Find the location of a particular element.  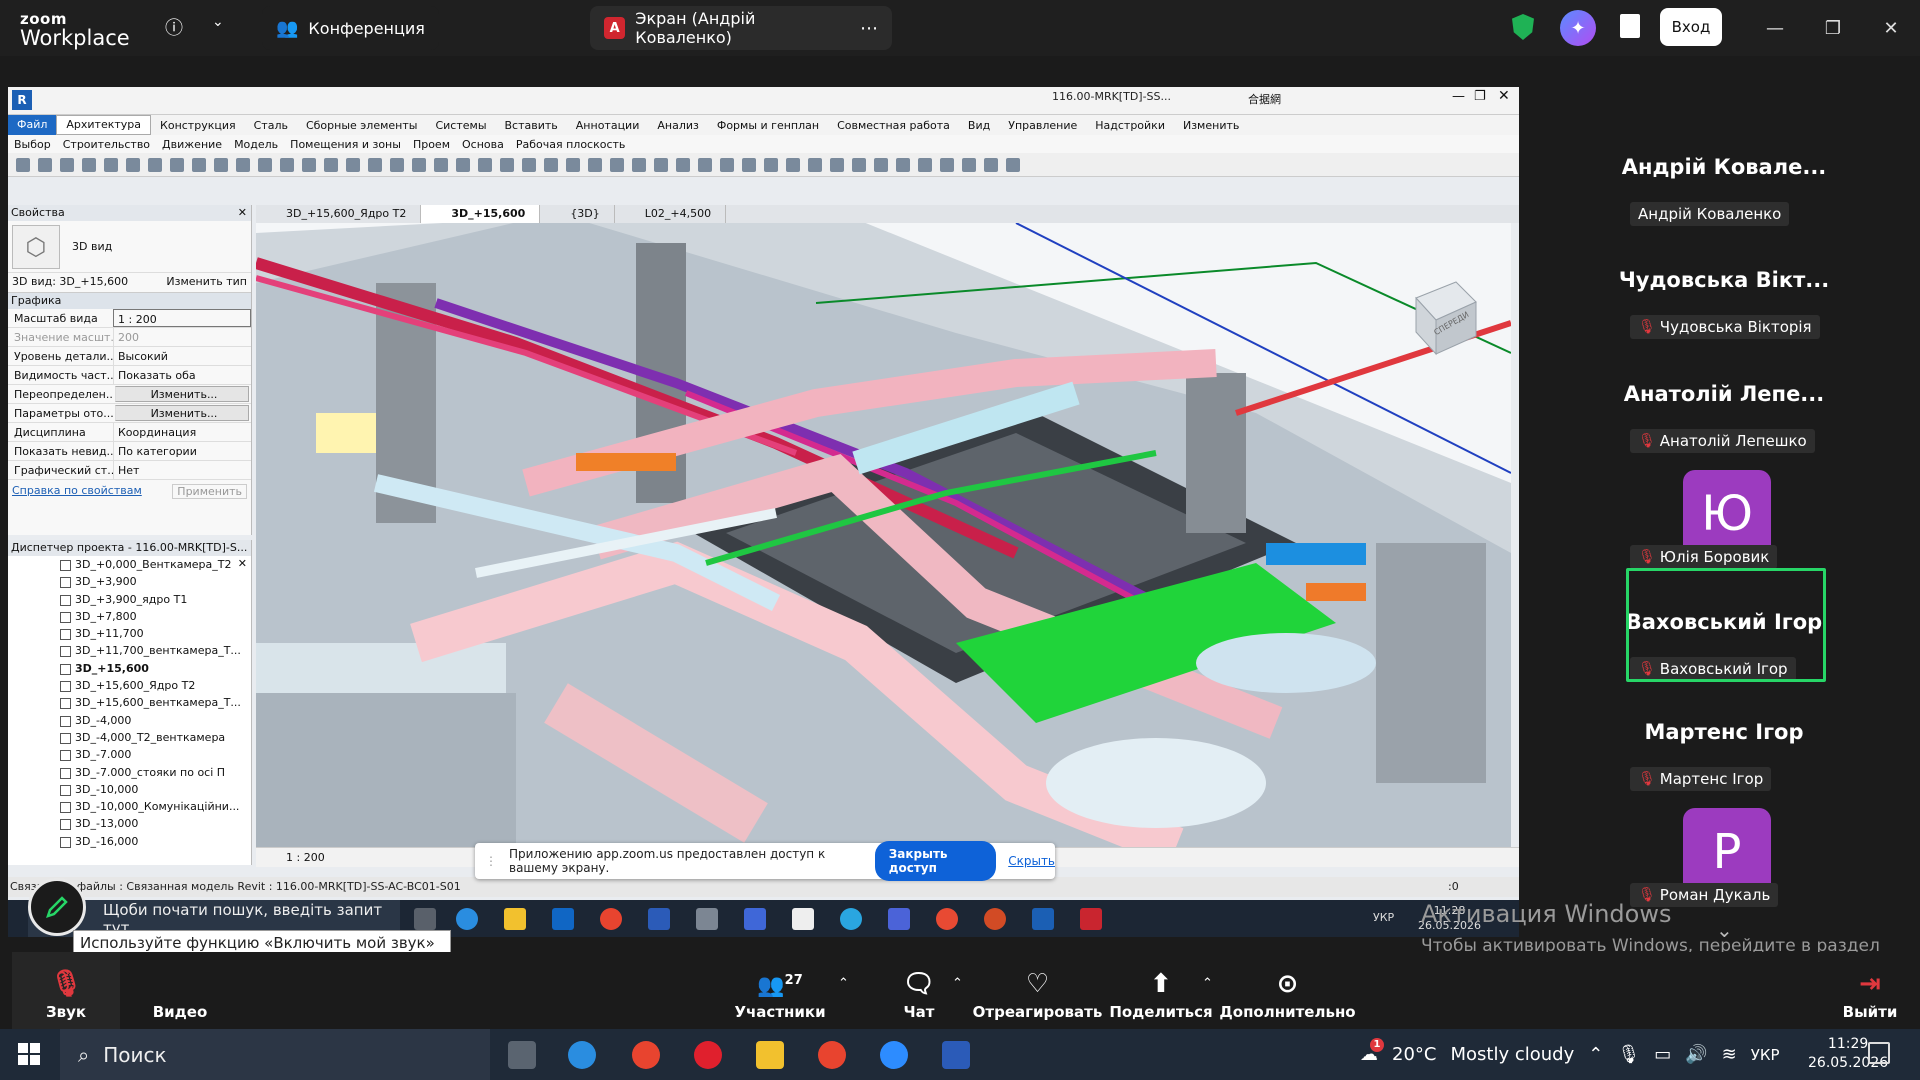

minimize-icon: — is located at coordinates (1775, 28).